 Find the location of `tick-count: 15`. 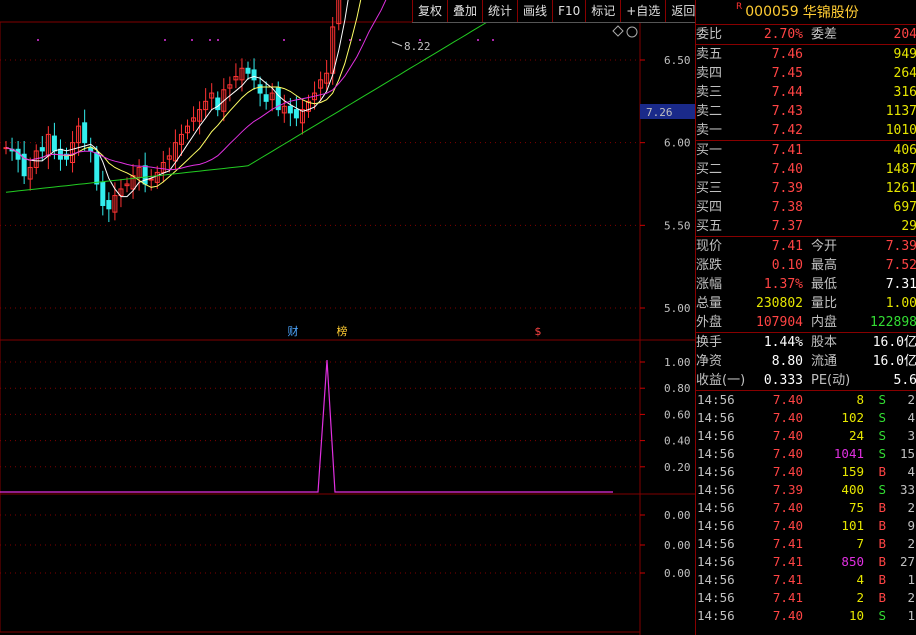

tick-count: 15 is located at coordinates (907, 453).